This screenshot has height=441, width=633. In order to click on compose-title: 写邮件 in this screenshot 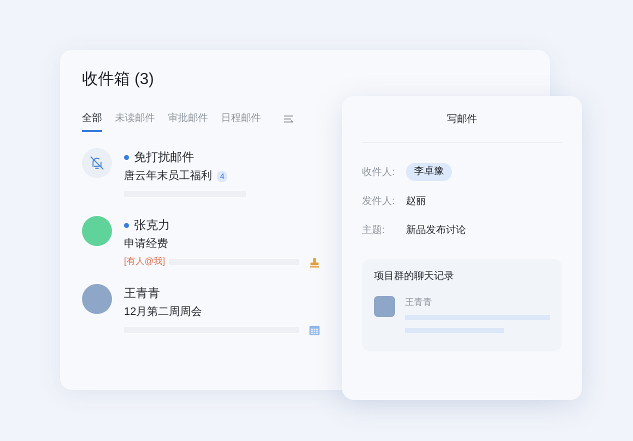, I will do `click(462, 119)`.